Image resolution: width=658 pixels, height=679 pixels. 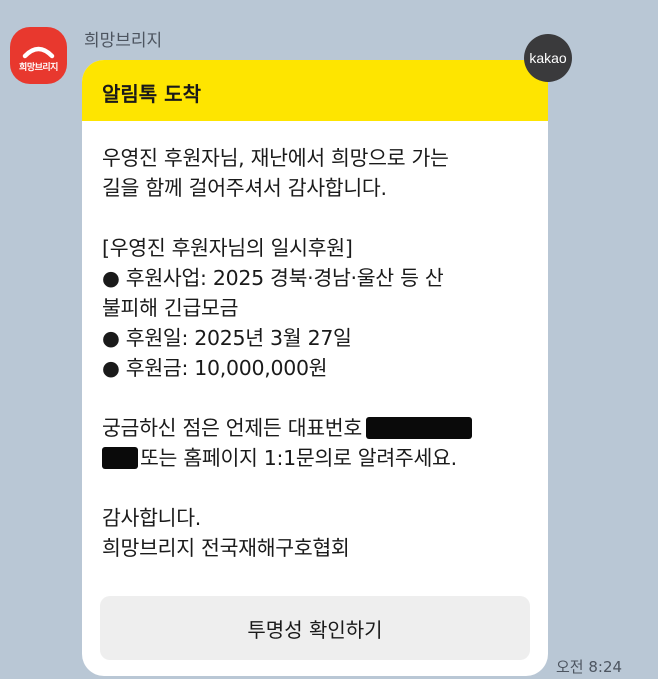 What do you see at coordinates (226, 548) in the screenshot?
I see `message-line: 희망브리지 전국재해구호협회` at bounding box center [226, 548].